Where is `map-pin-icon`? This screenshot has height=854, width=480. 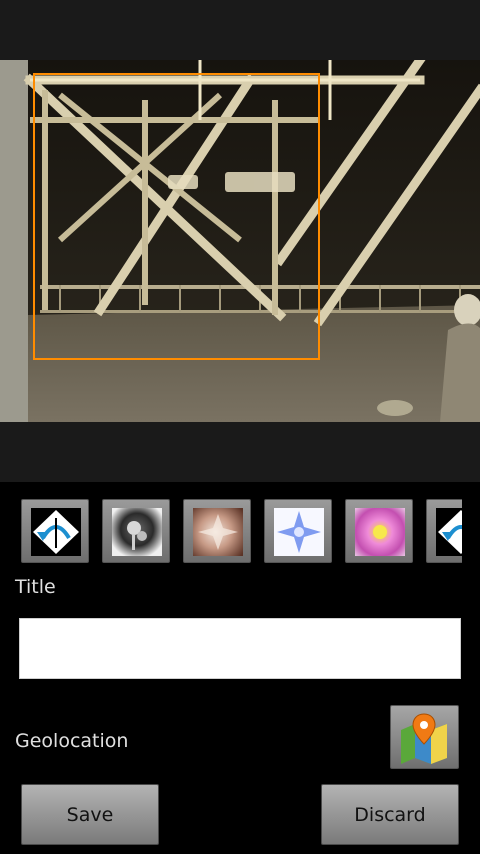
map-pin-icon is located at coordinates (424, 738).